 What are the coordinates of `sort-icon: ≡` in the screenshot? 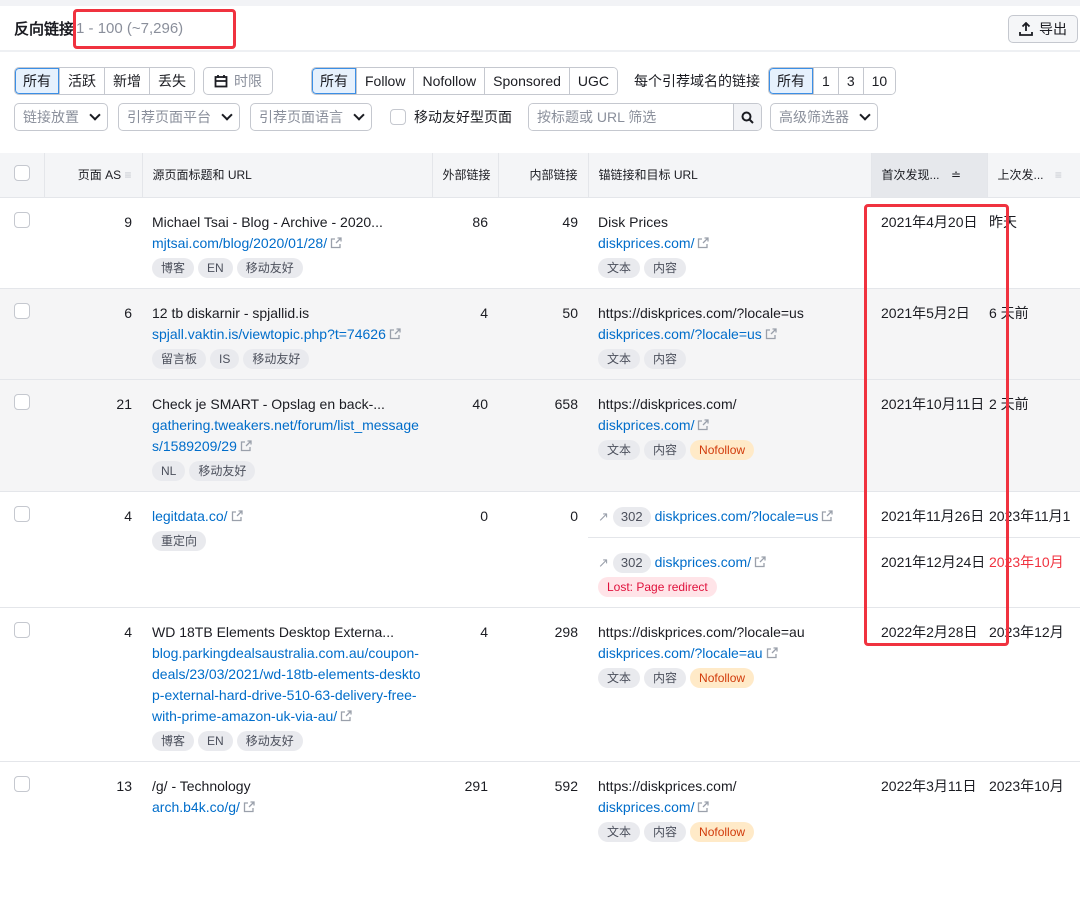 It's located at (1058, 175).